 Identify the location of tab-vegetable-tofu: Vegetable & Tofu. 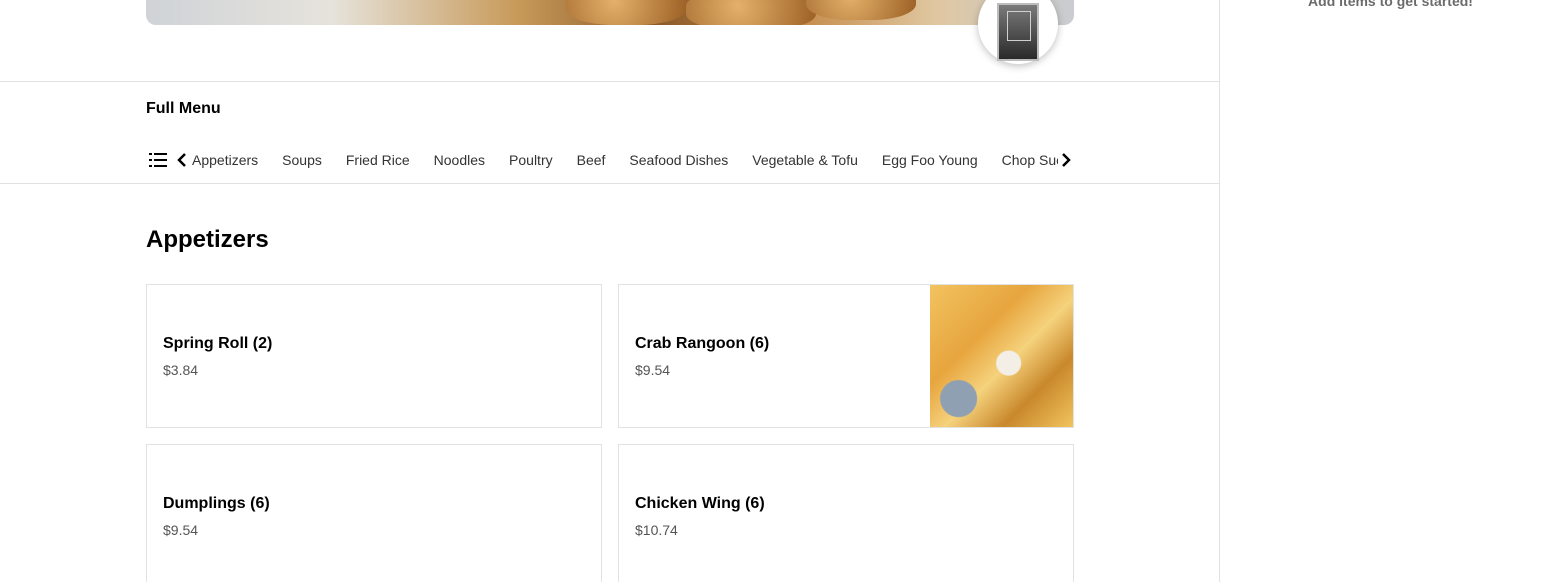
(805, 160).